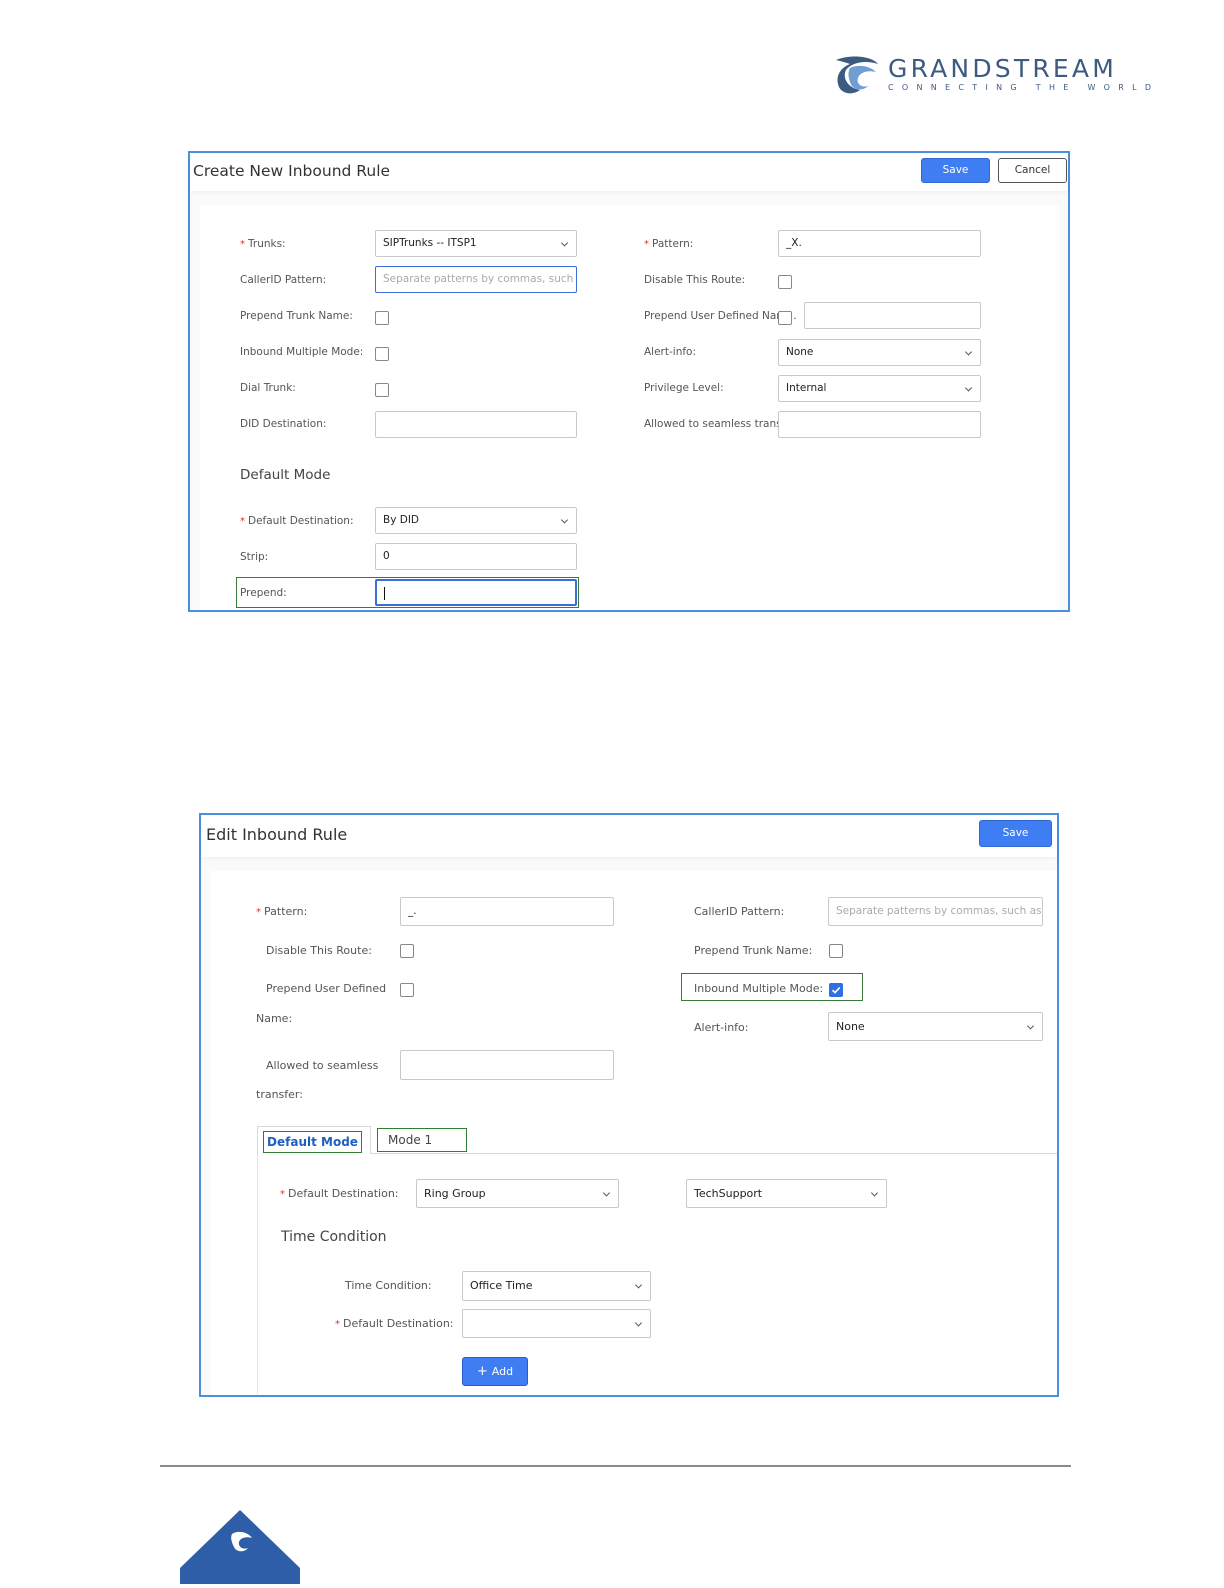 Image resolution: width=1224 pixels, height=1588 pixels. What do you see at coordinates (785, 318) in the screenshot?
I see `prepend-user-defined-checkbox` at bounding box center [785, 318].